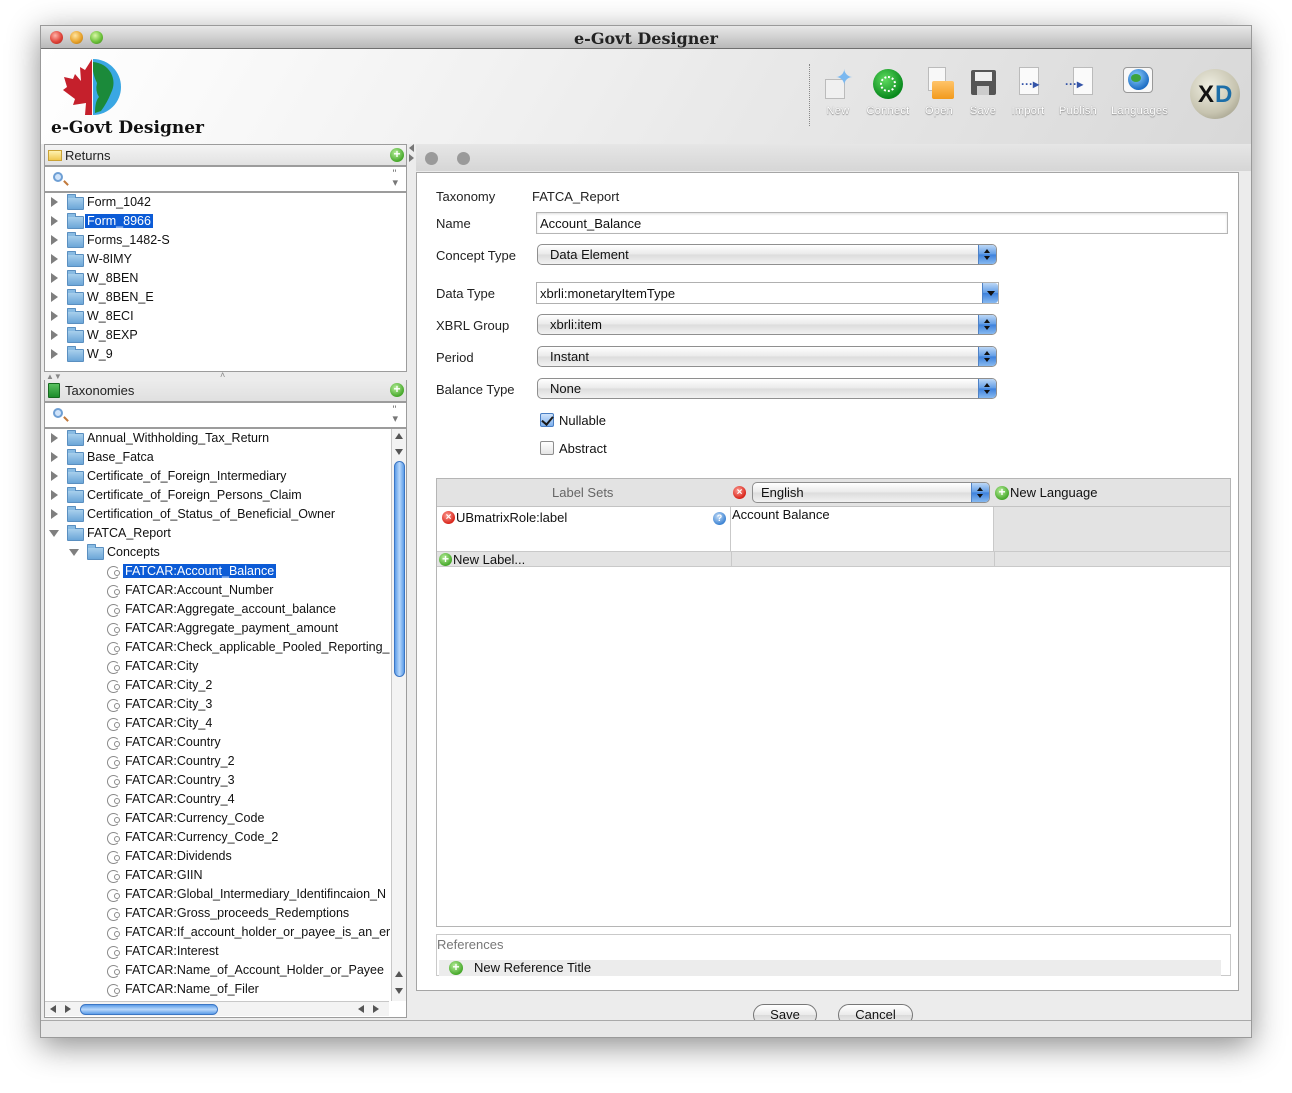 Image resolution: width=1292 pixels, height=1093 pixels. What do you see at coordinates (397, 155) in the screenshot?
I see `add-return-button: +` at bounding box center [397, 155].